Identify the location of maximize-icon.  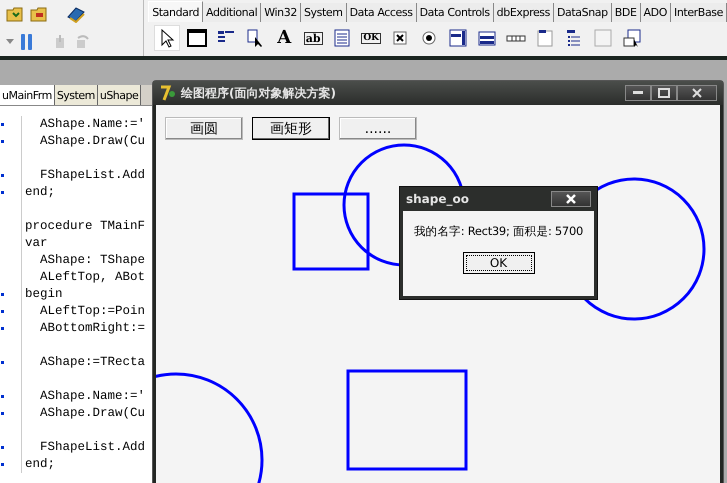
(664, 93).